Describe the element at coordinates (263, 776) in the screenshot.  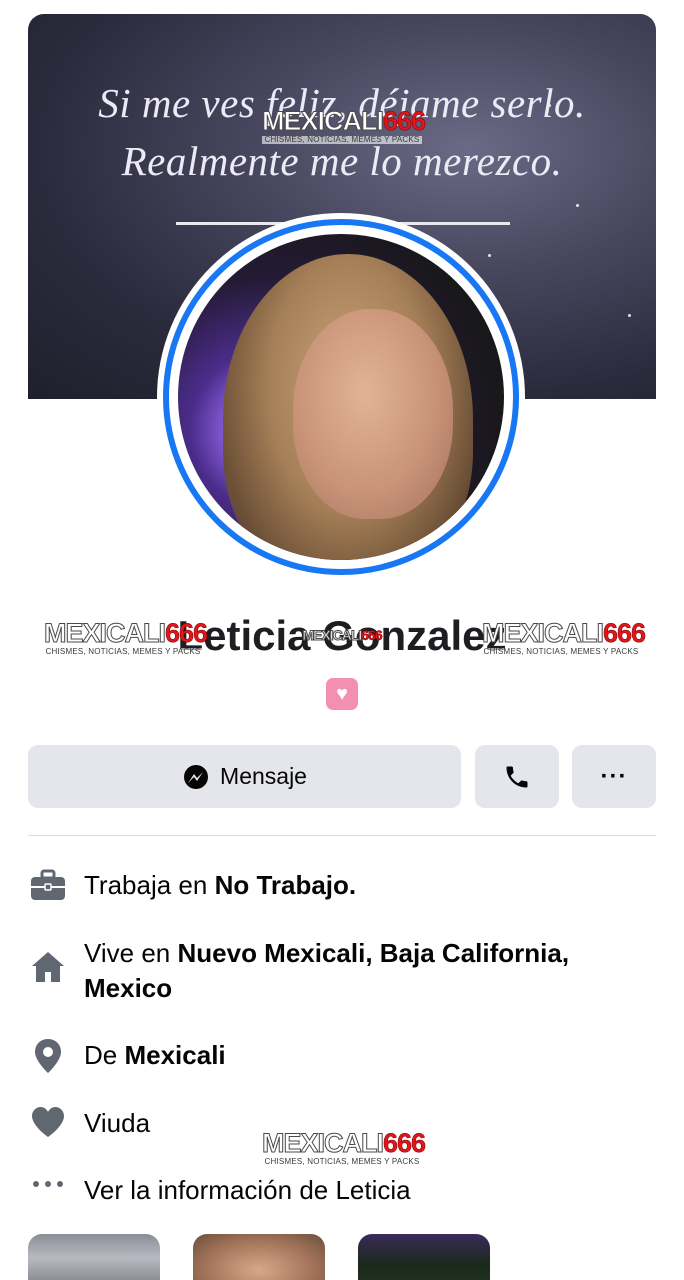
I see `message-button-label: Mensaje` at that location.